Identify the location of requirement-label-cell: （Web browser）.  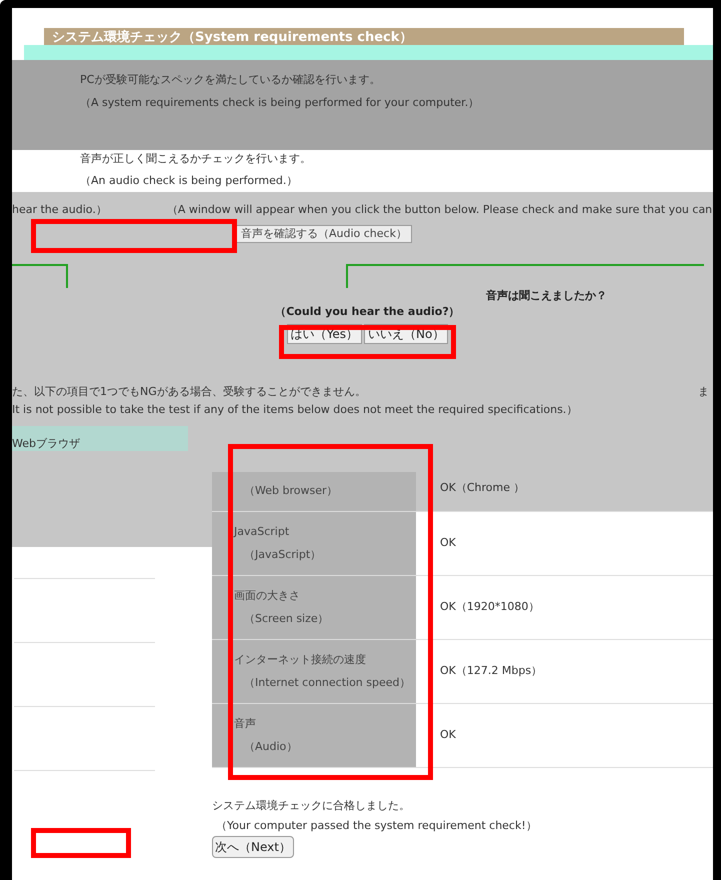
(314, 491).